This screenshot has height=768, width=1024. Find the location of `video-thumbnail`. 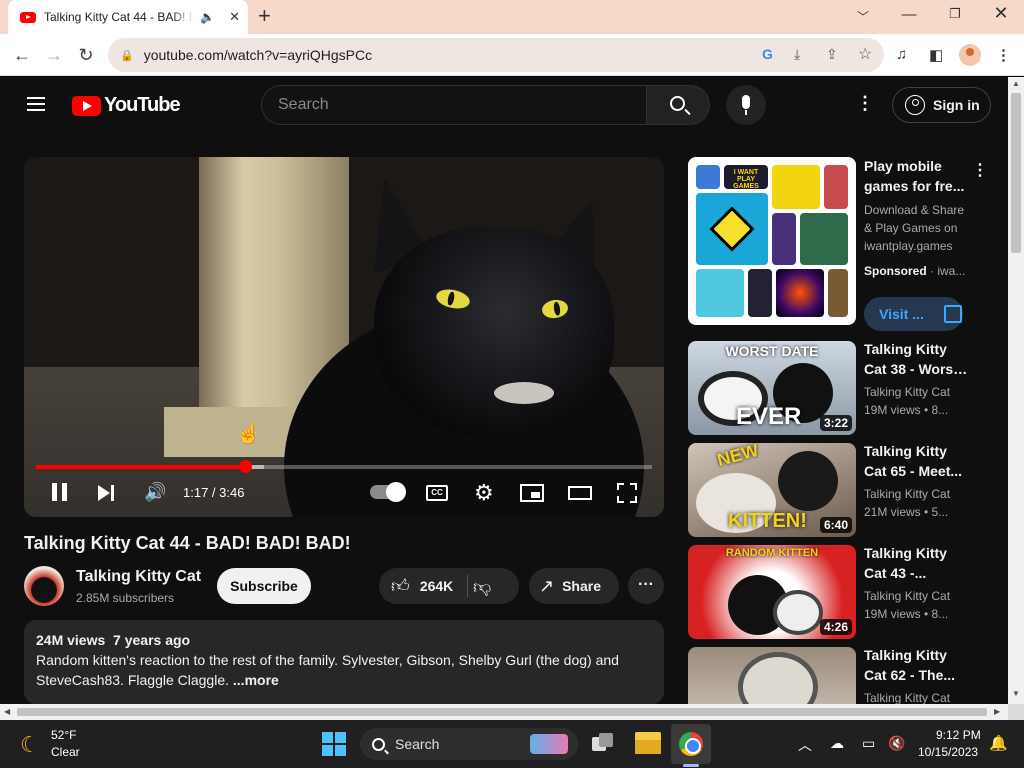

video-thumbnail is located at coordinates (772, 675).